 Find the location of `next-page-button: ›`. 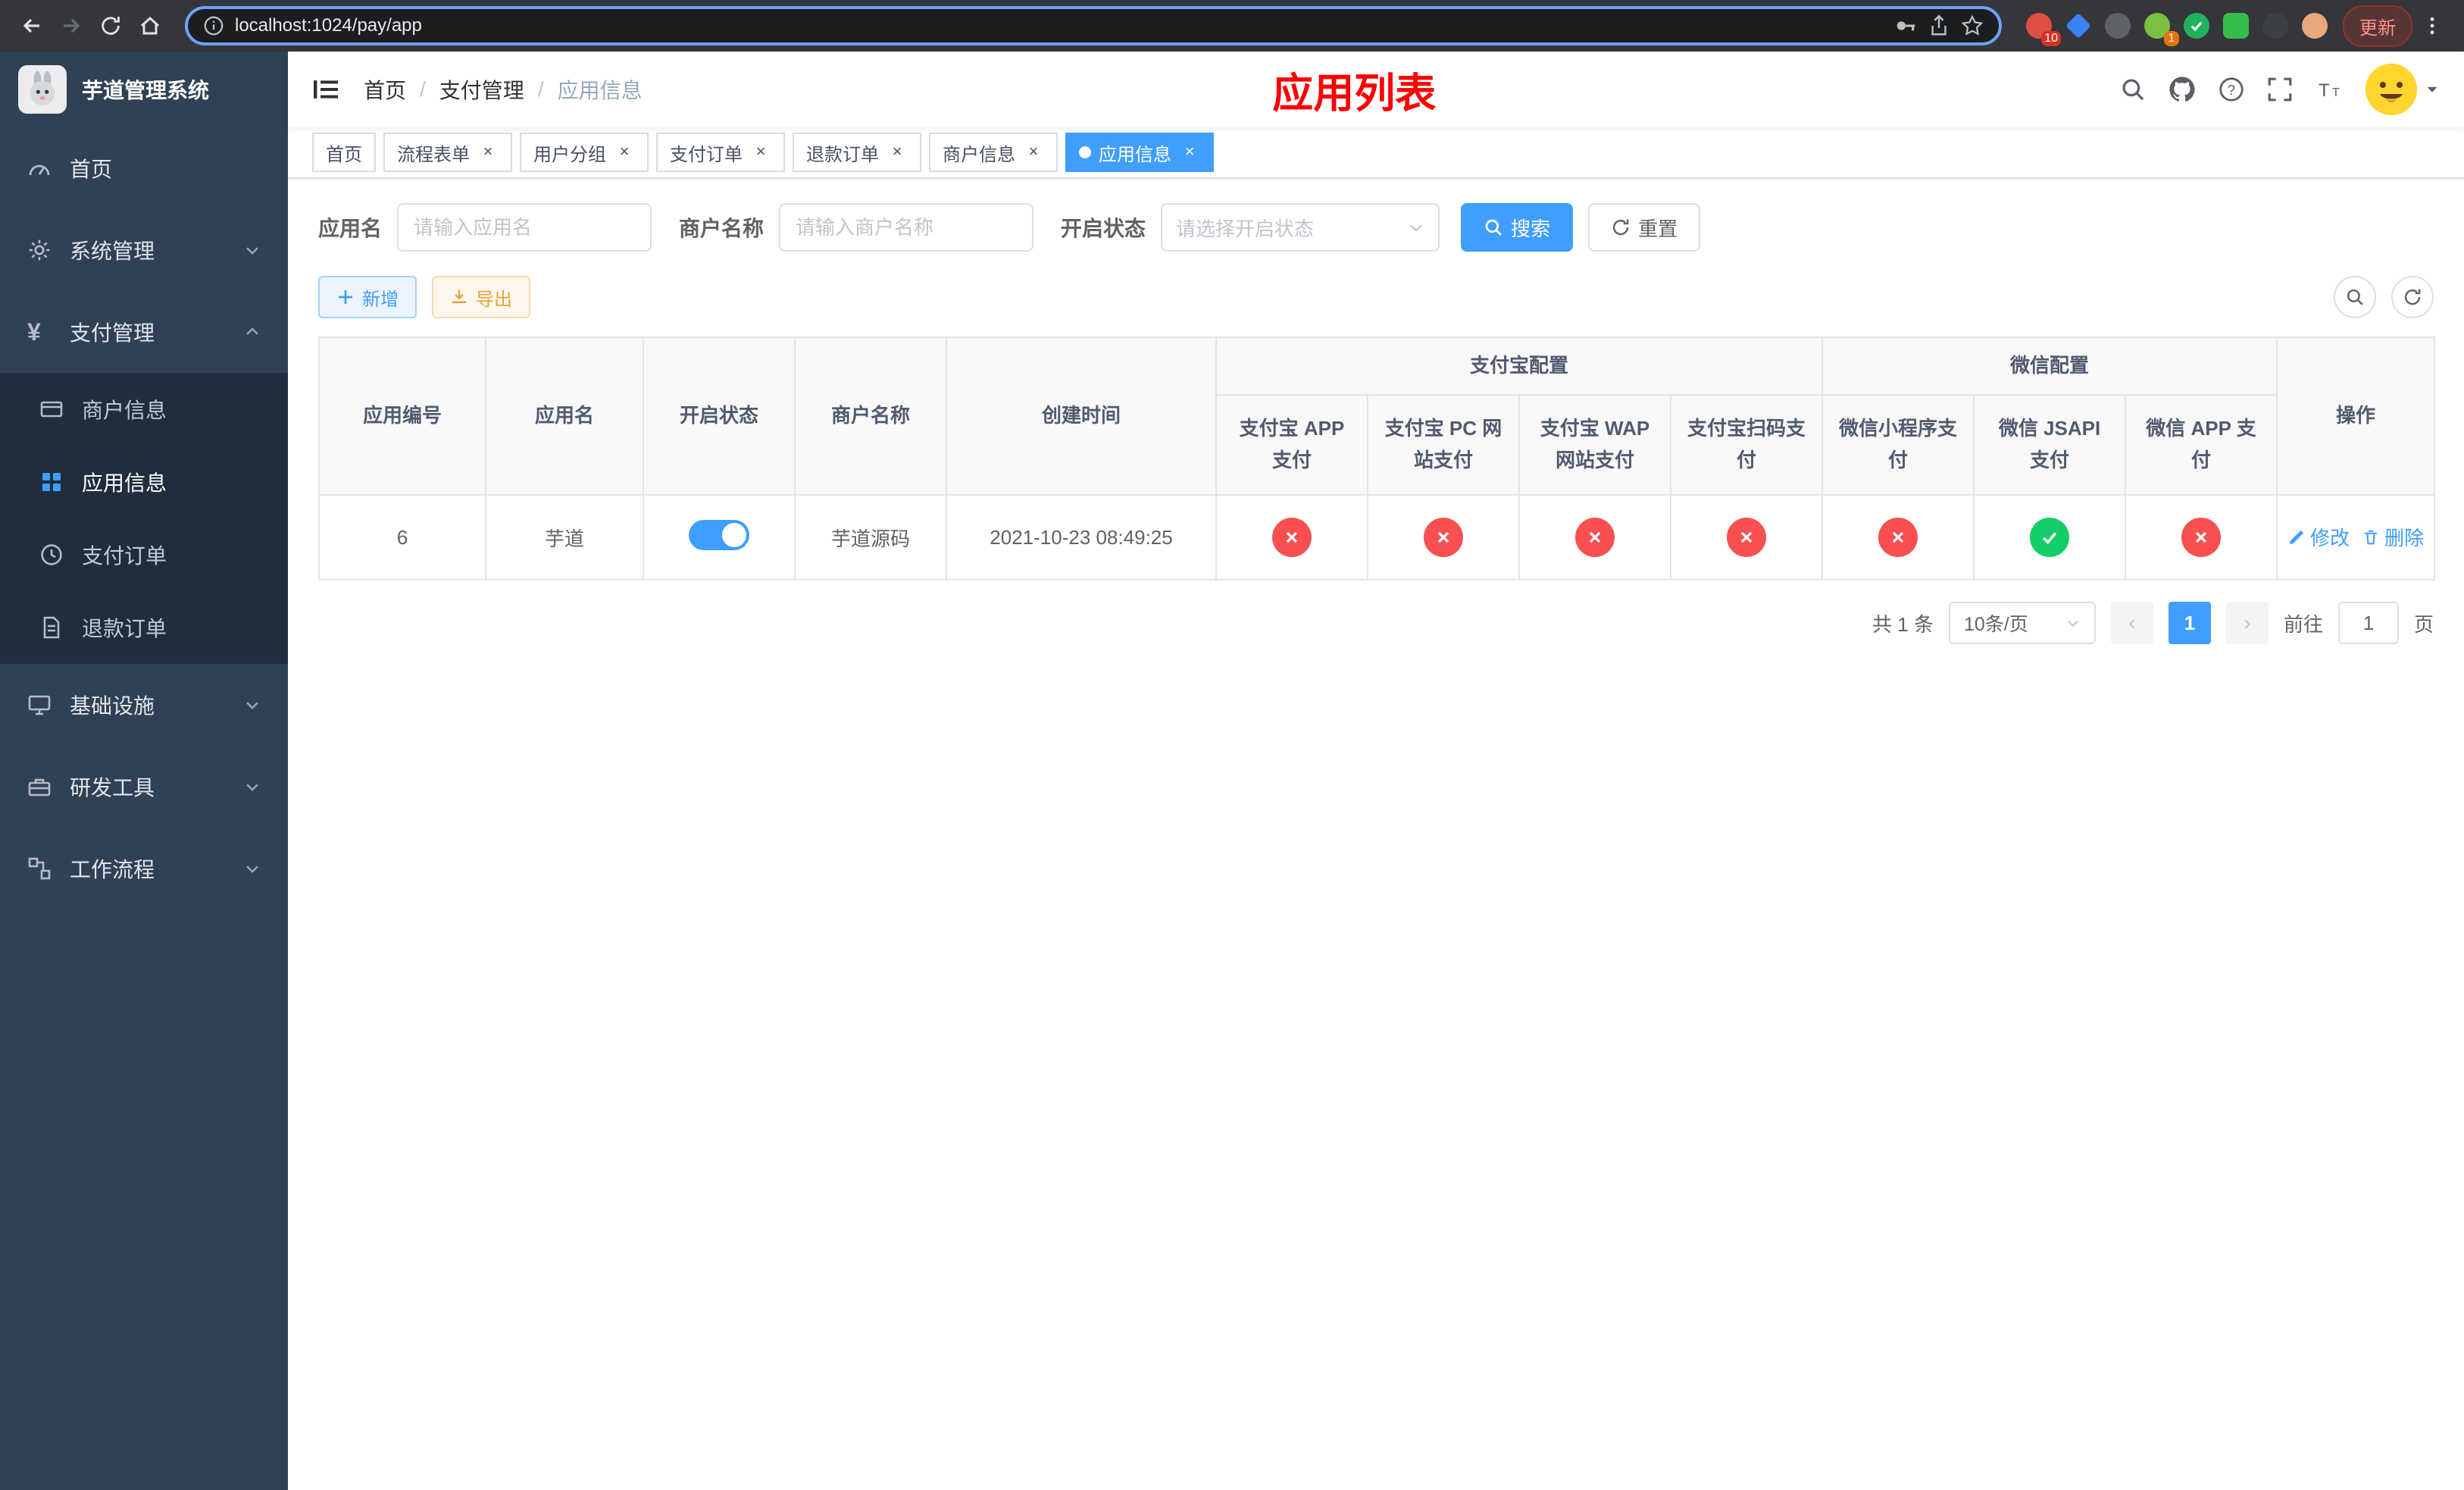

next-page-button: › is located at coordinates (2247, 623).